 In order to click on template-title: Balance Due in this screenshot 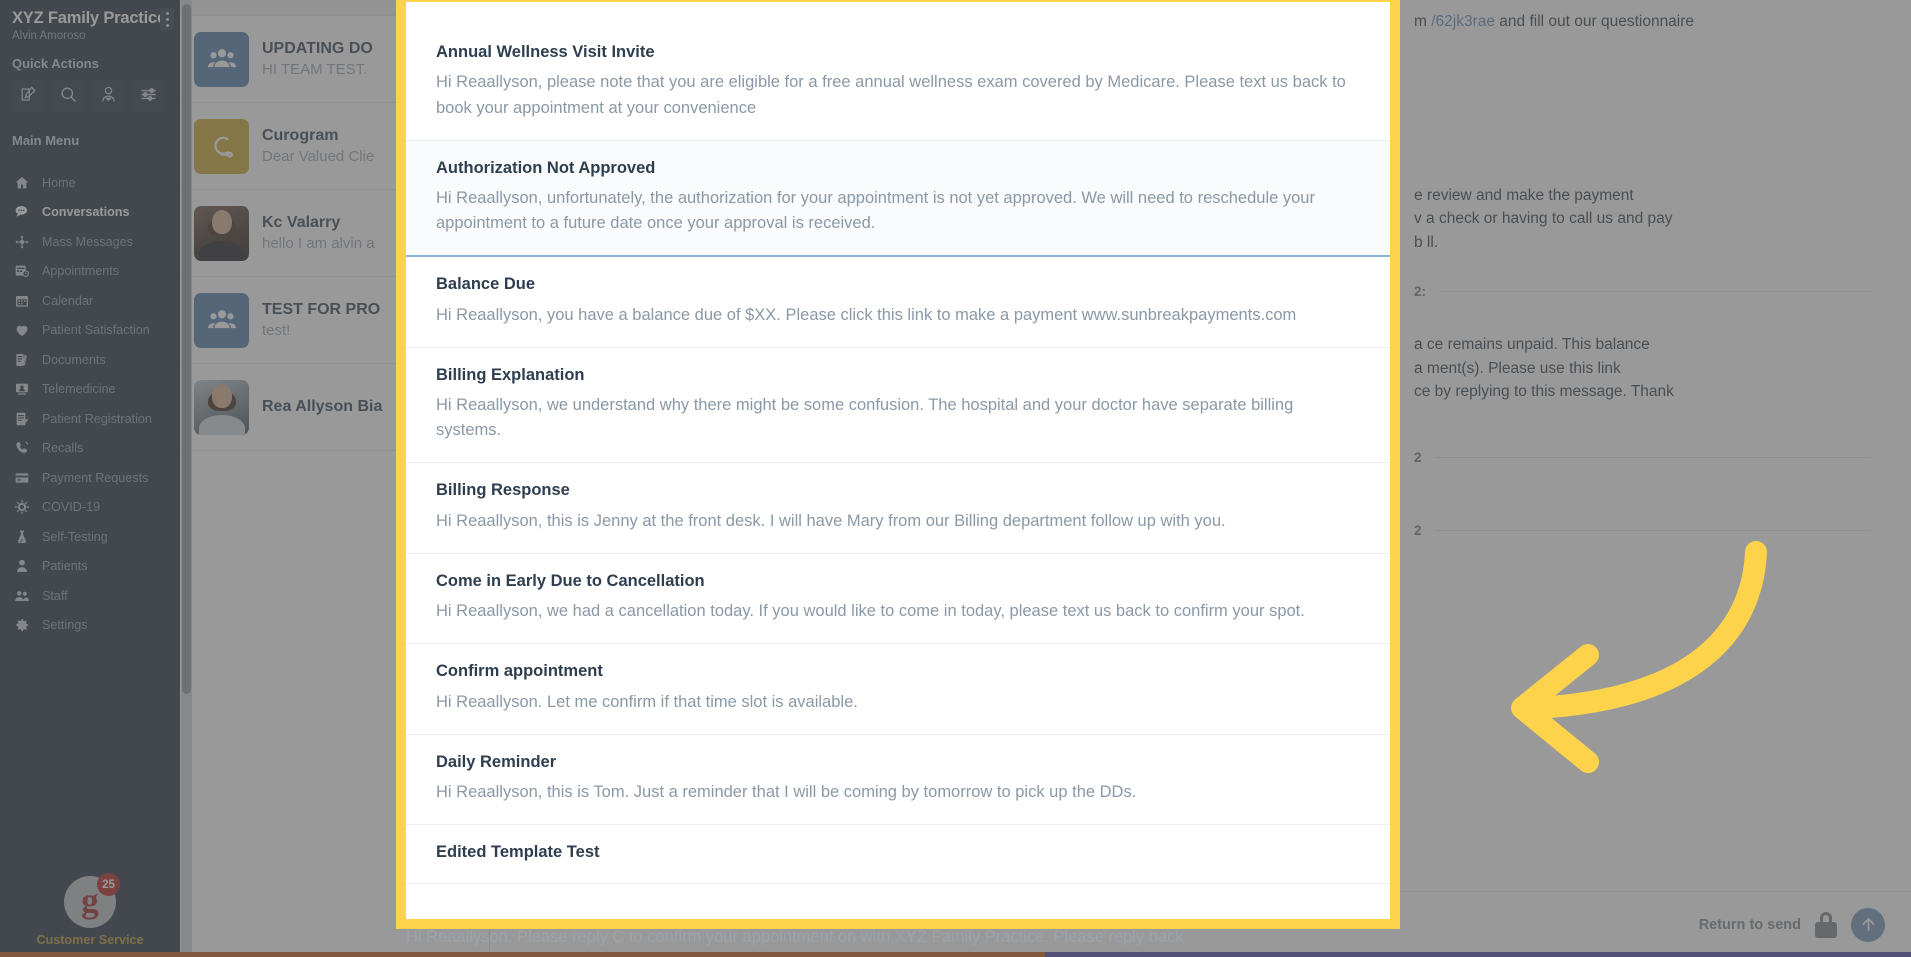, I will do `click(486, 284)`.